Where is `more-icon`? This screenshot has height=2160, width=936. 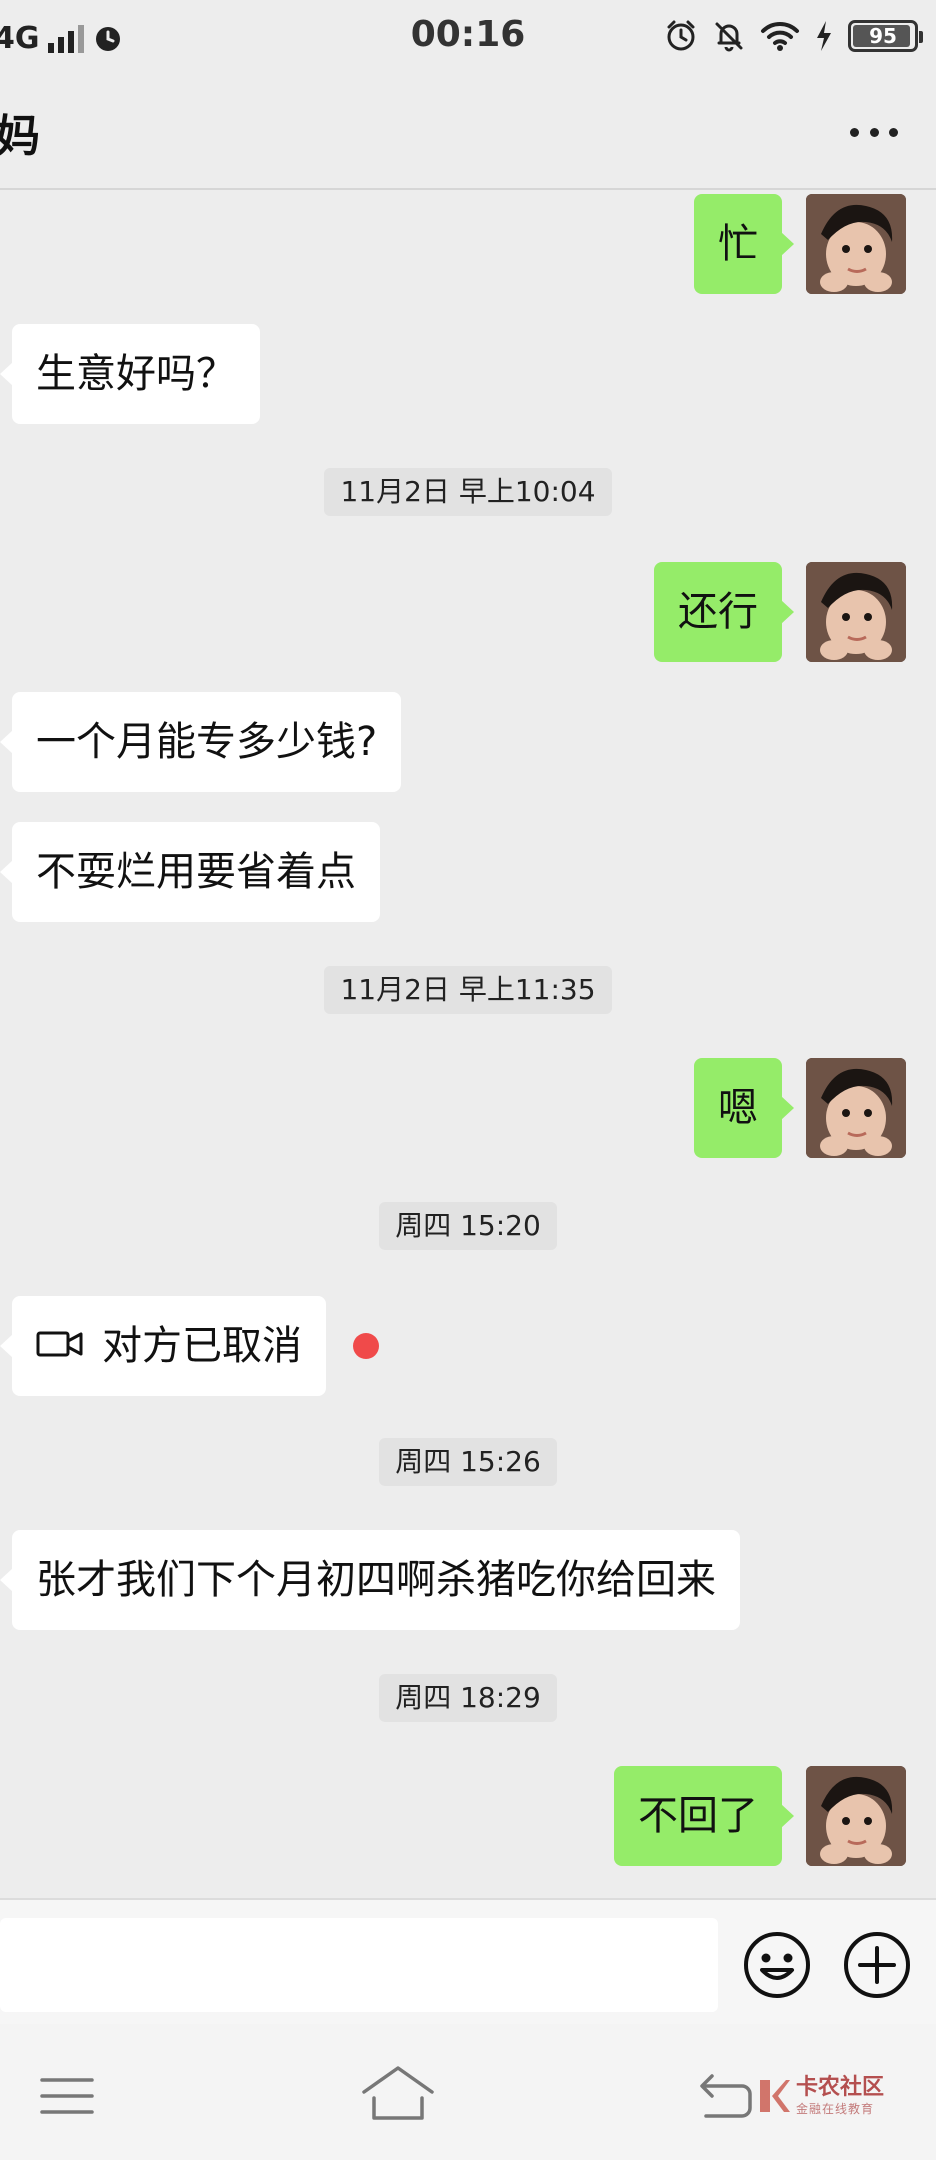 more-icon is located at coordinates (854, 132).